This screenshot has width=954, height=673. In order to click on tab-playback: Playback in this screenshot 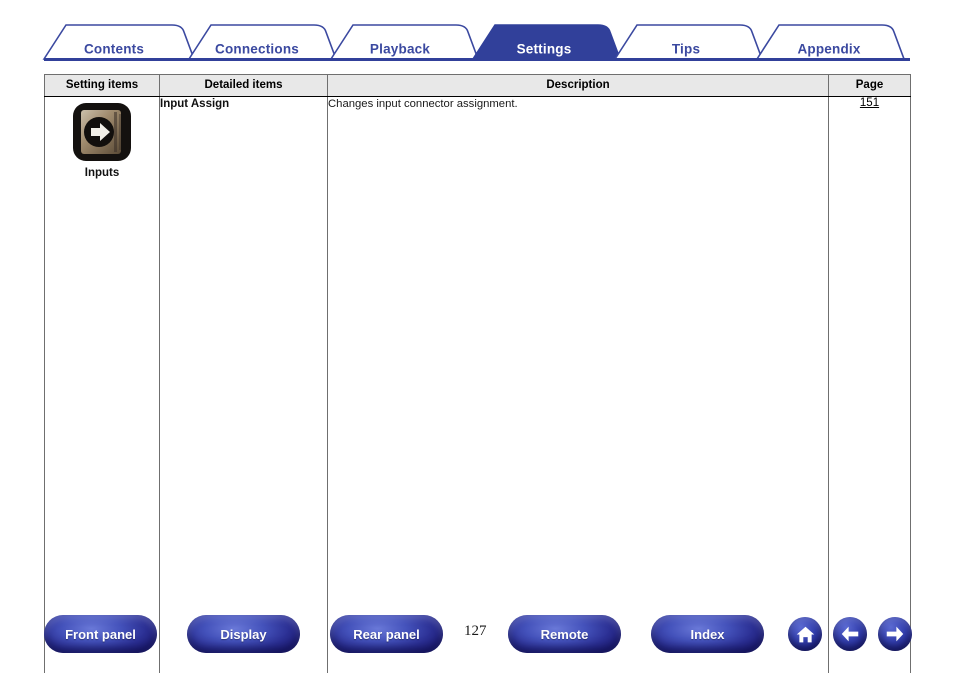, I will do `click(400, 49)`.